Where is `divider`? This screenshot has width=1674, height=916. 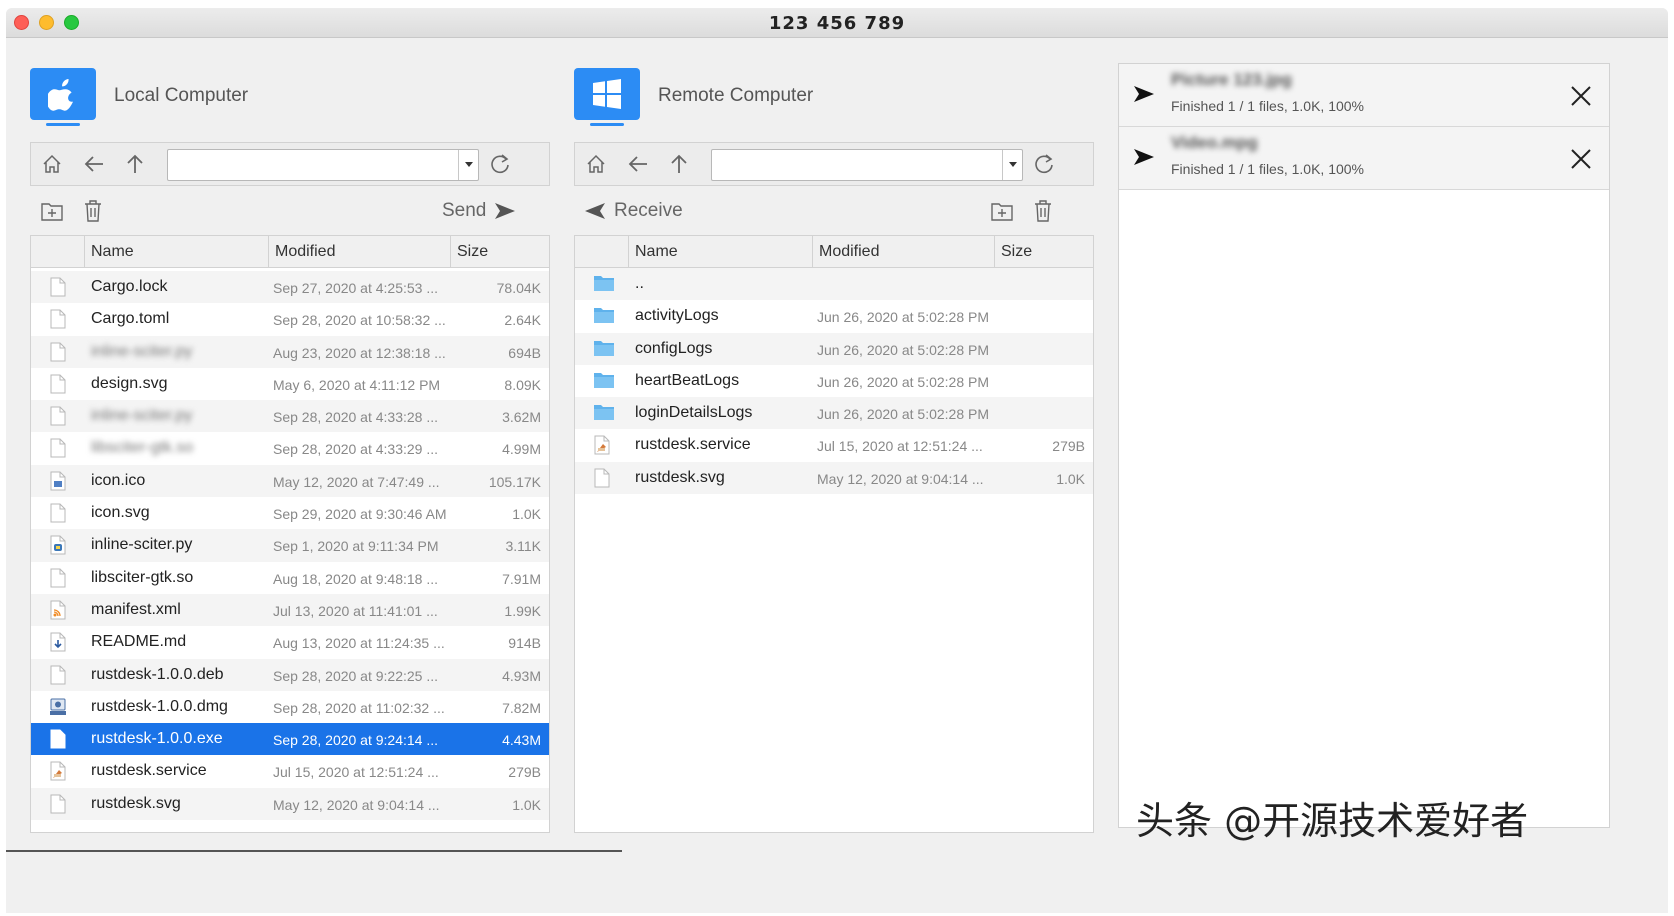 divider is located at coordinates (314, 851).